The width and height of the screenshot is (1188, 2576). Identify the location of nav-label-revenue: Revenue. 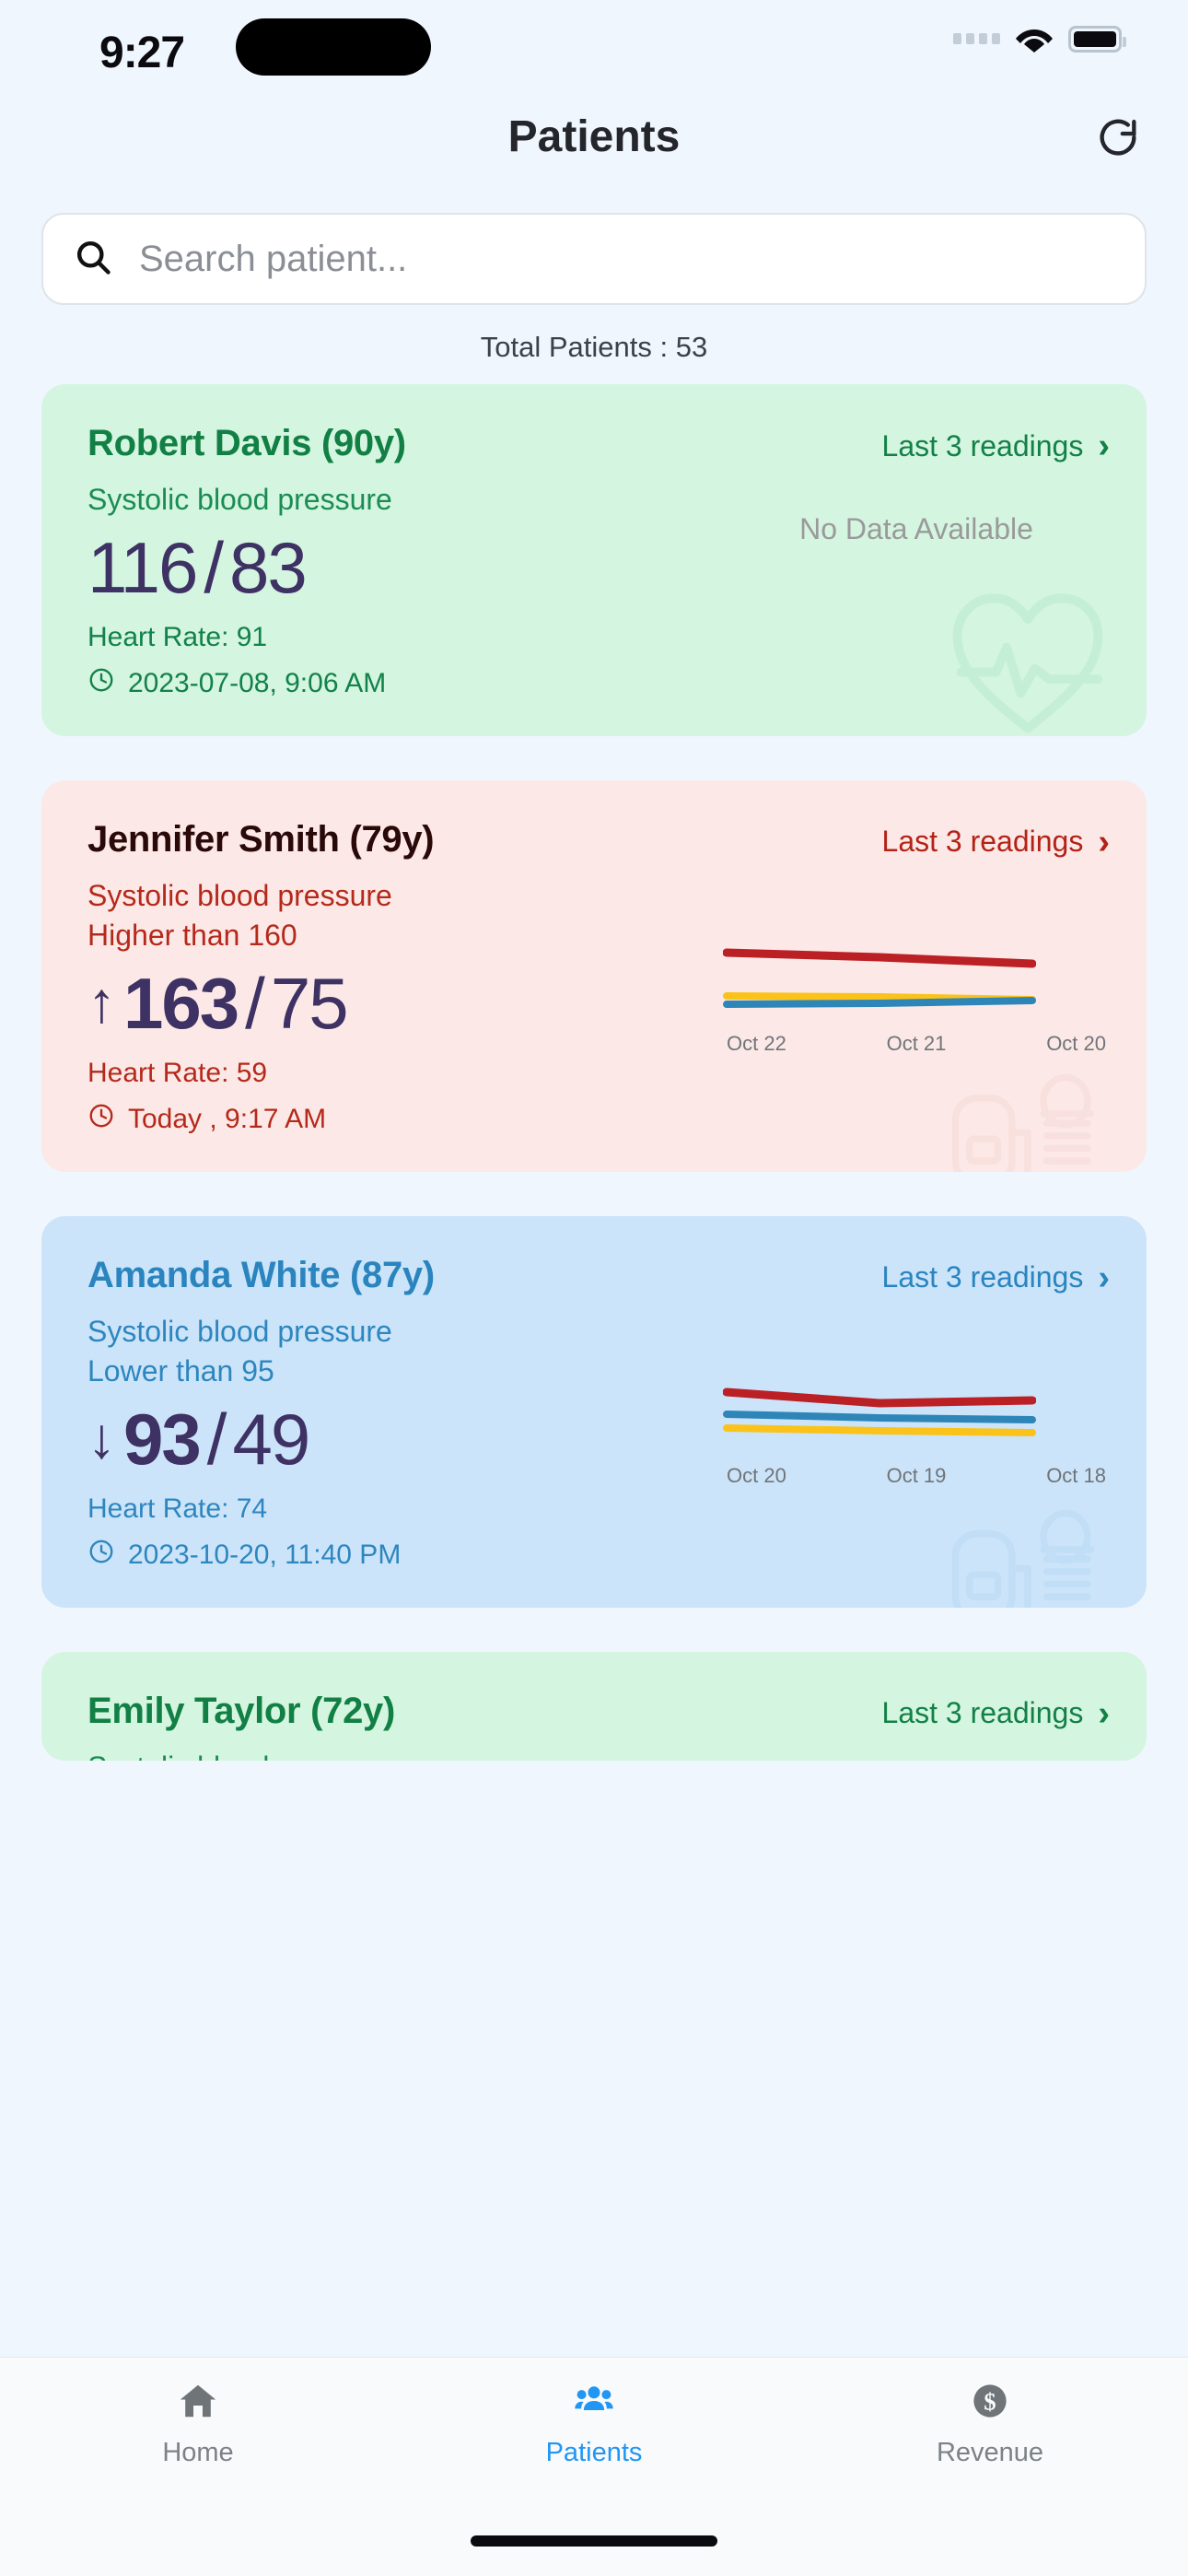
(990, 2452).